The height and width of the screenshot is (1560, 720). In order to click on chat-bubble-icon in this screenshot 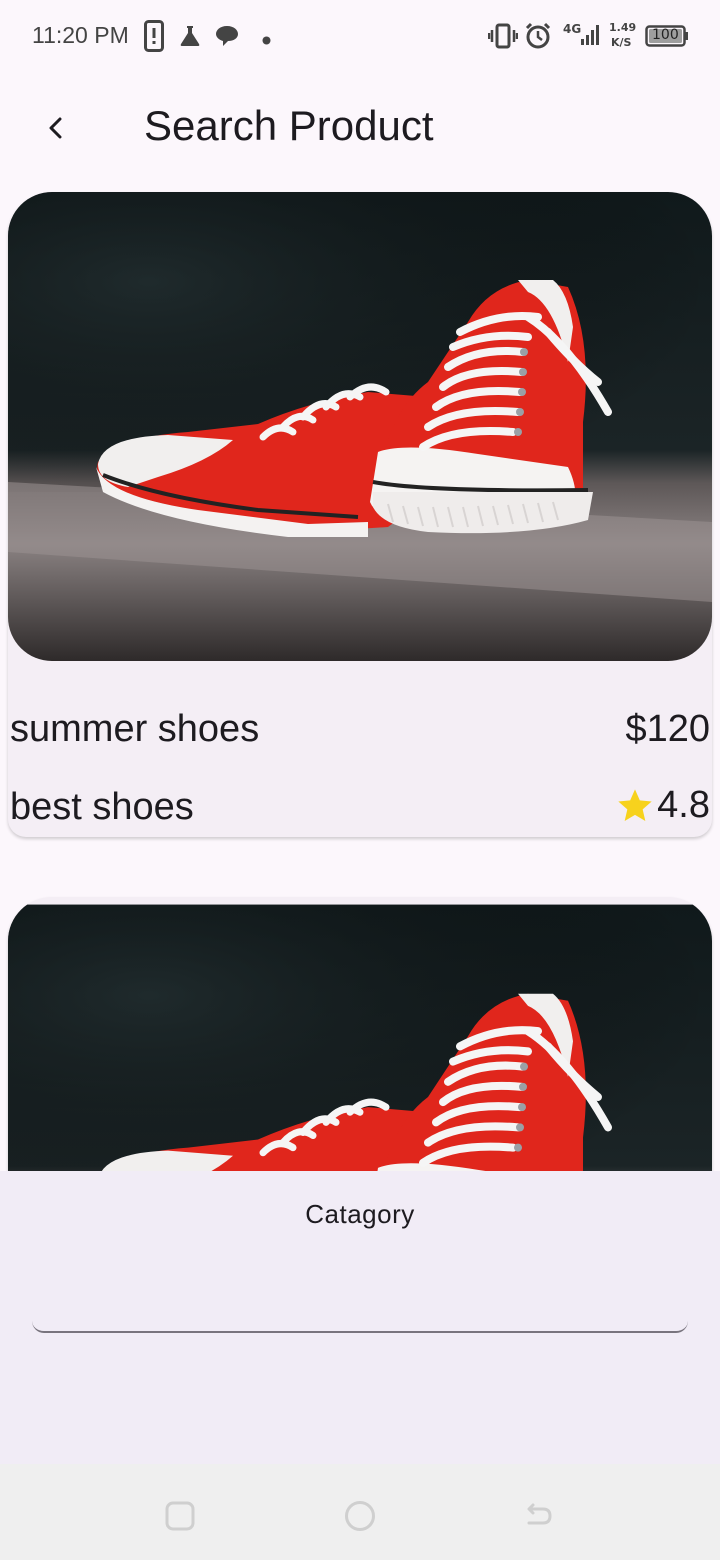, I will do `click(227, 38)`.